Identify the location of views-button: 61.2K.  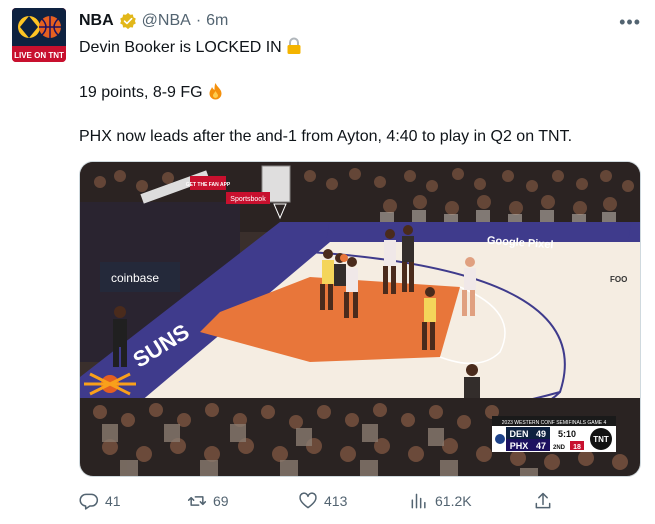
(440, 501).